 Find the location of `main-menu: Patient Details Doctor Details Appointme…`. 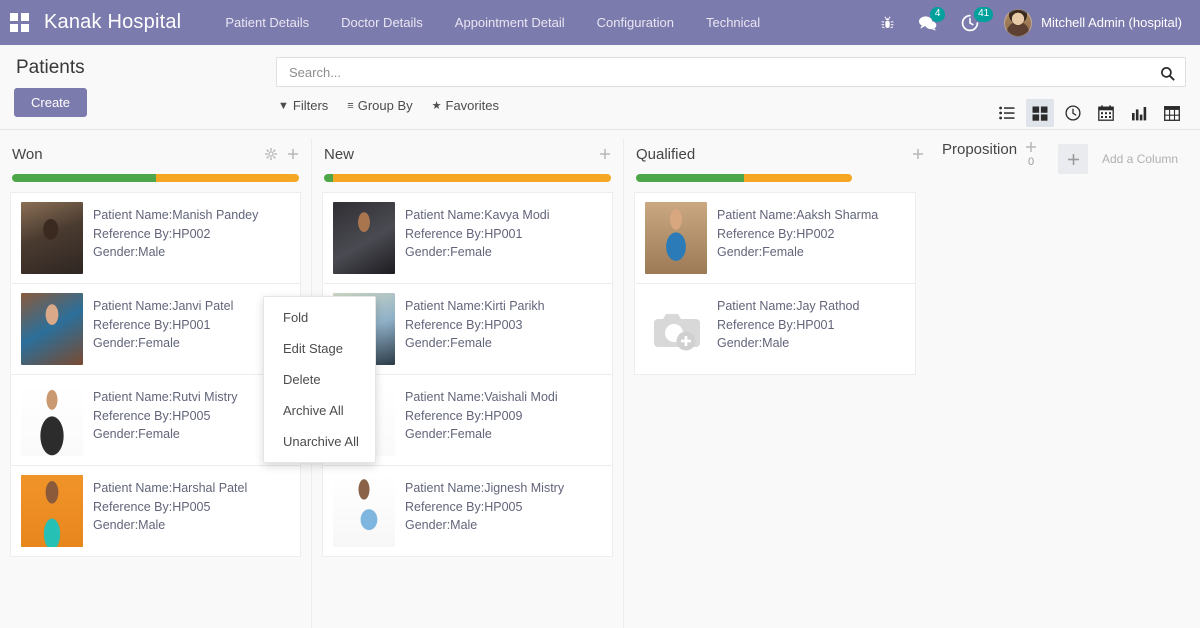

main-menu: Patient Details Doctor Details Appointme… is located at coordinates (492, 22).